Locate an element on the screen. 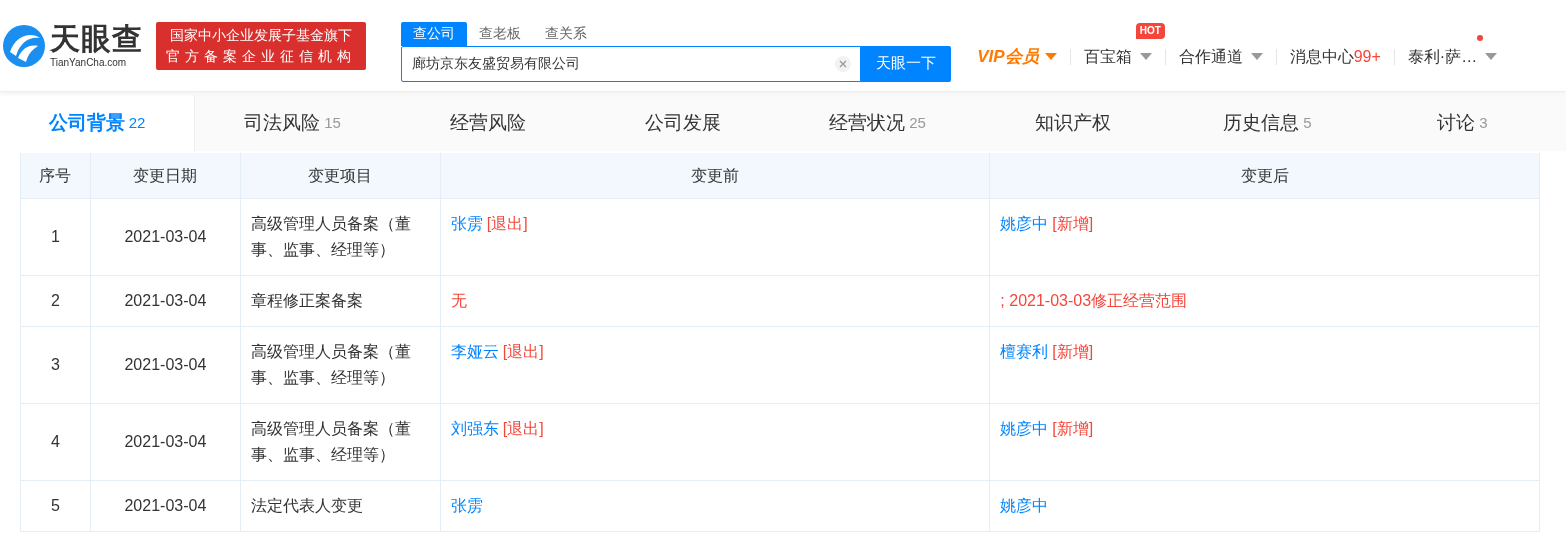  hot-badge: HOT is located at coordinates (1150, 30).